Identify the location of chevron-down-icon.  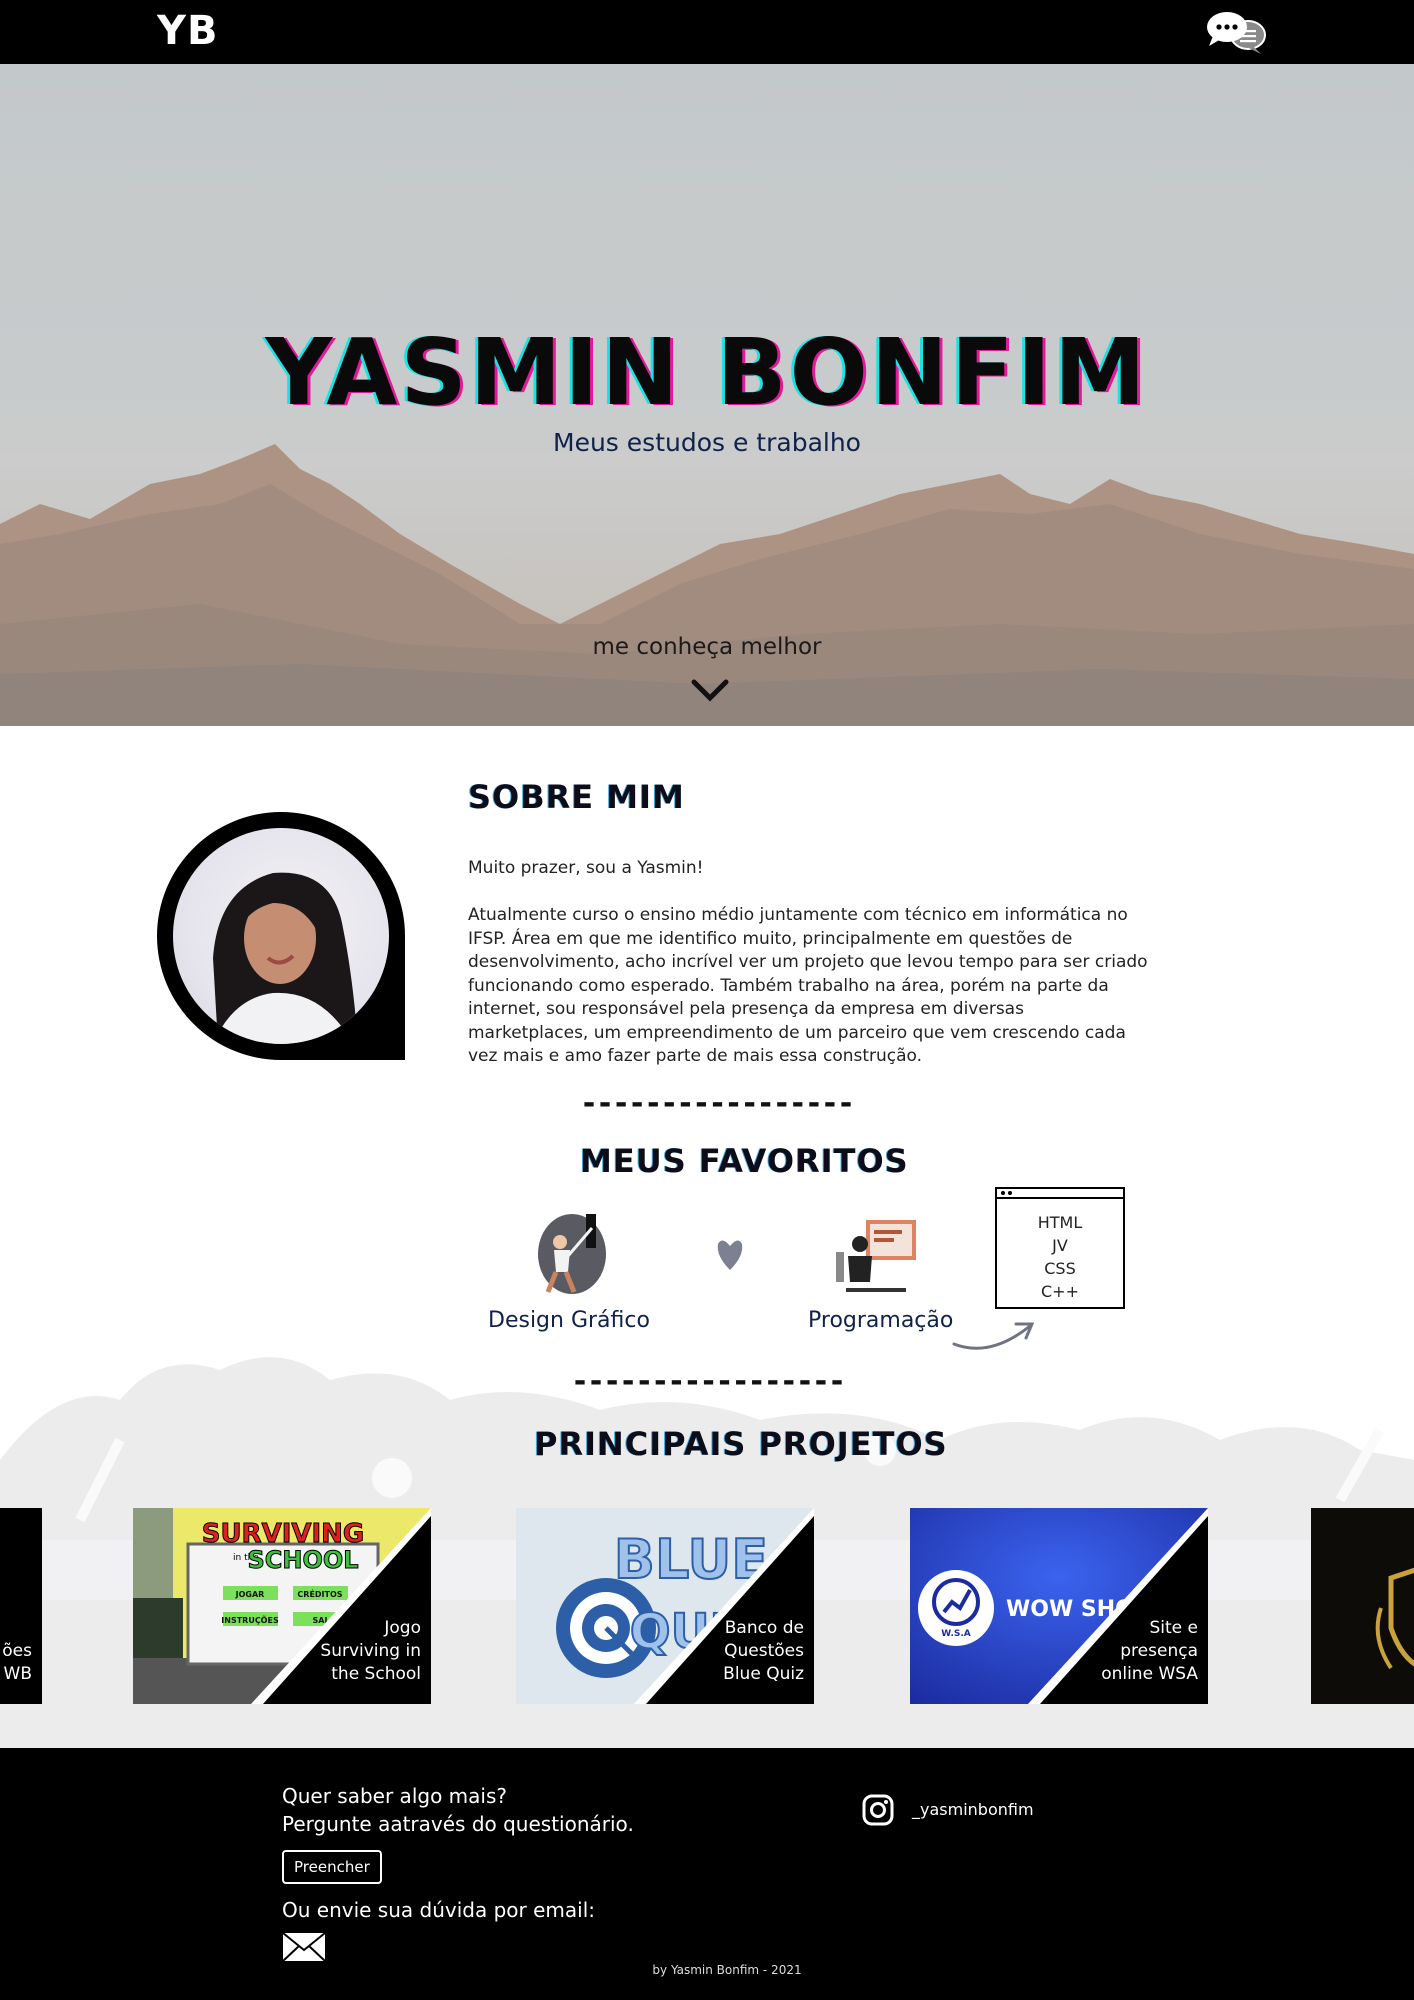
(710, 691).